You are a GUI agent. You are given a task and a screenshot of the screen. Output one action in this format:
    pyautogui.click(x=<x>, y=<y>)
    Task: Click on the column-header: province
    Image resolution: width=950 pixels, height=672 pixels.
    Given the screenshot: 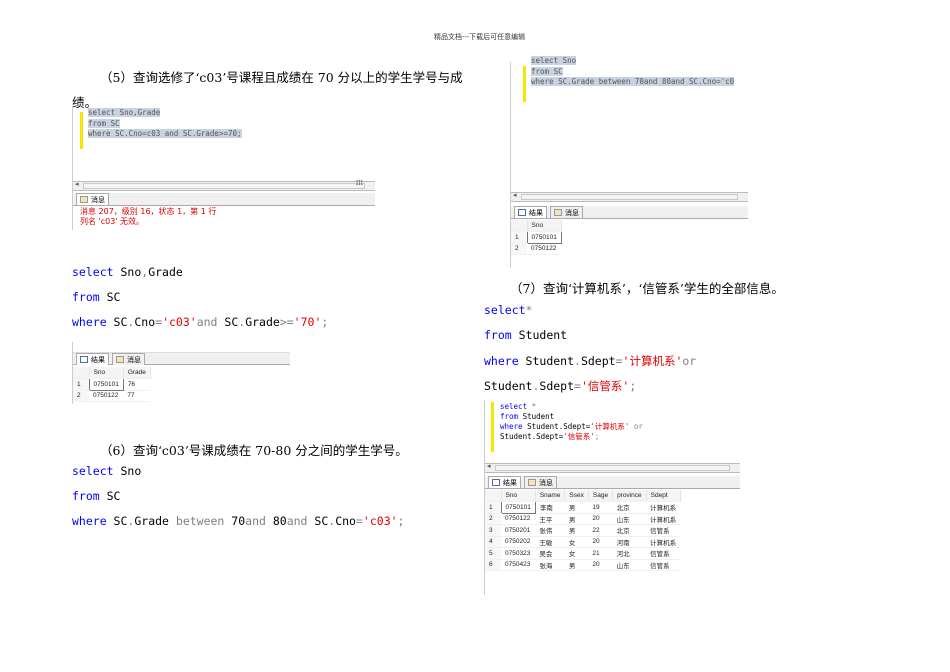 What is the action you would take?
    pyautogui.click(x=629, y=496)
    